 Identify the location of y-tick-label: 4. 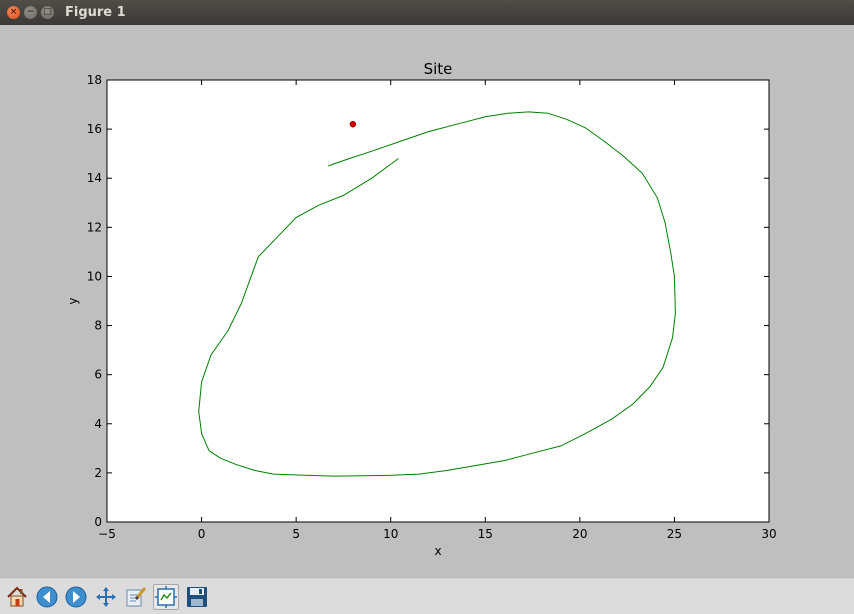
(98, 424).